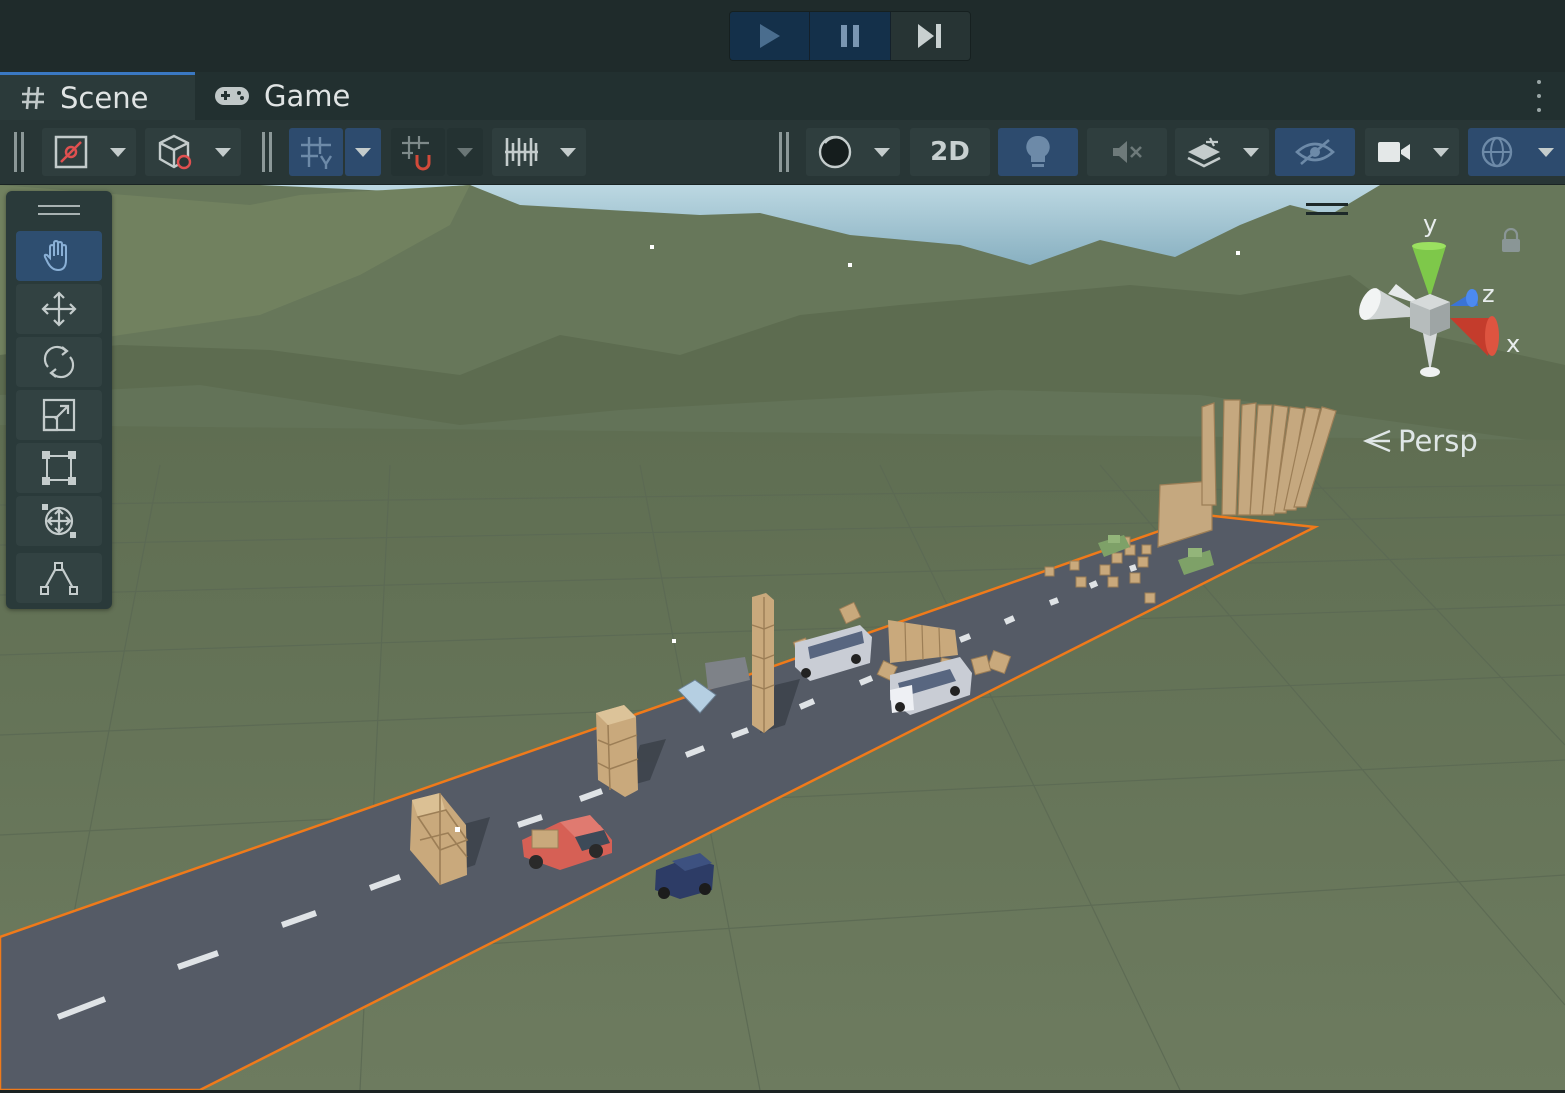  What do you see at coordinates (1488, 294) in the screenshot?
I see `gizmo-z-label: z` at bounding box center [1488, 294].